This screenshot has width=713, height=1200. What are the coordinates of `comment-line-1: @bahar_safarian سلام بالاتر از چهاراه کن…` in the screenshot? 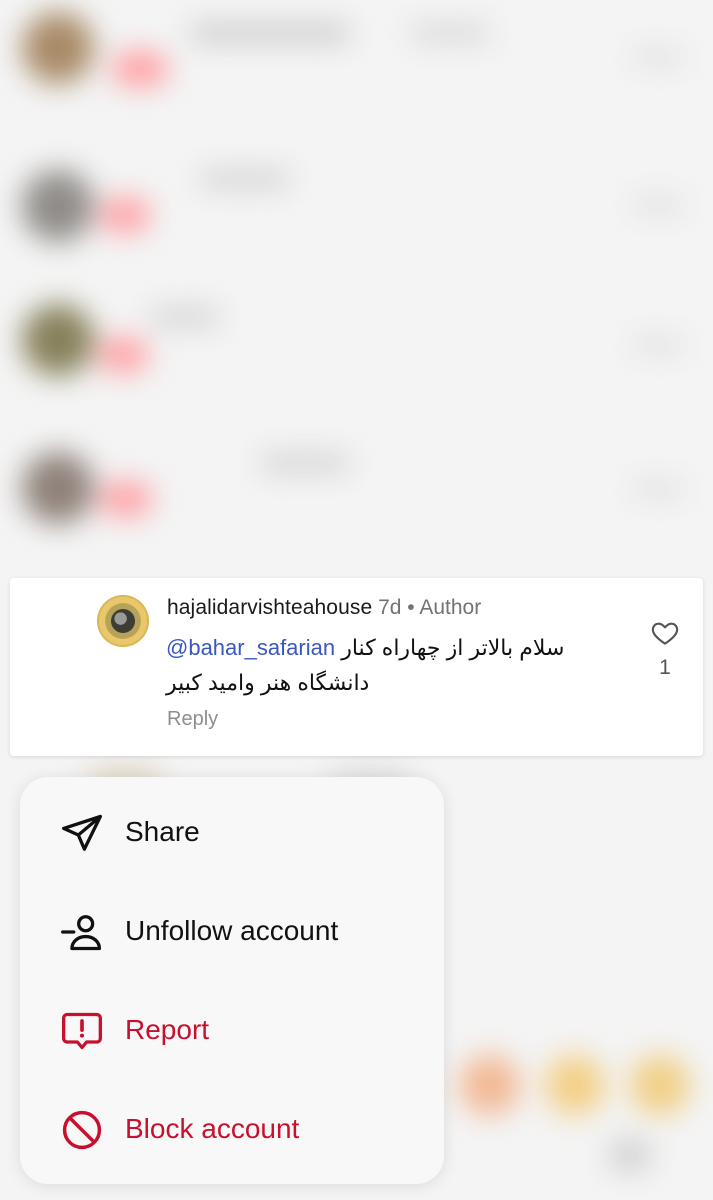 It's located at (392, 647).